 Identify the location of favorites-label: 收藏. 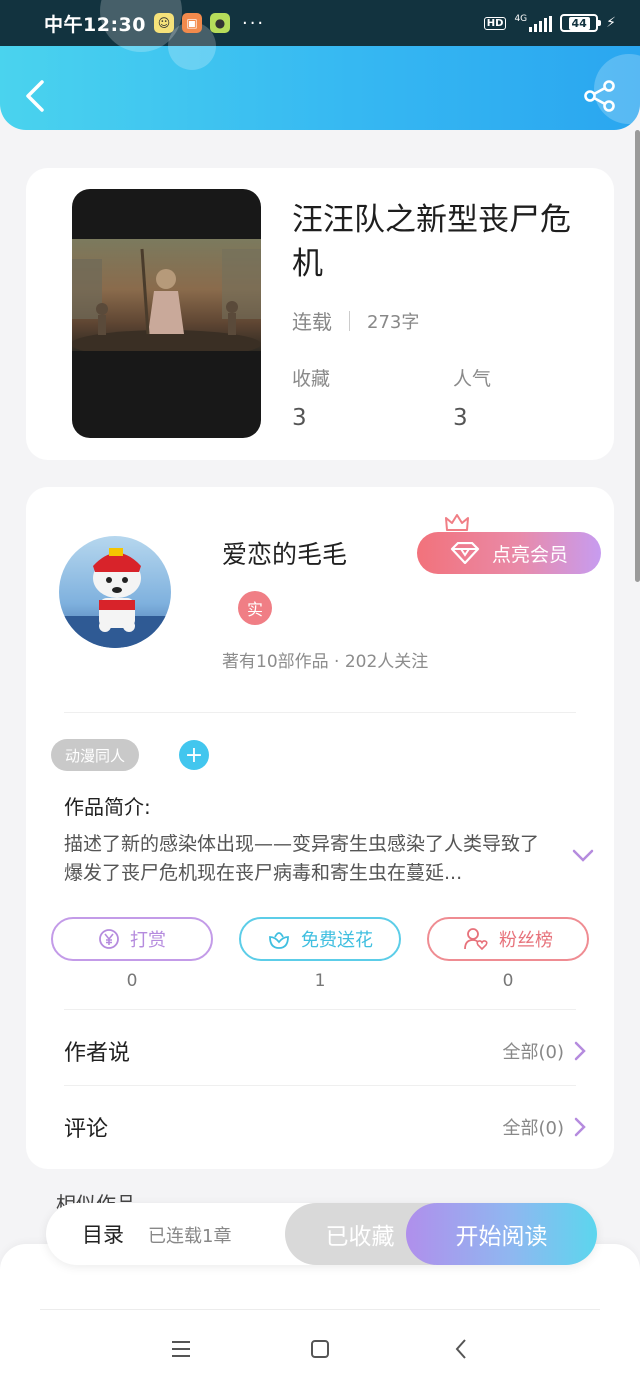
(311, 379).